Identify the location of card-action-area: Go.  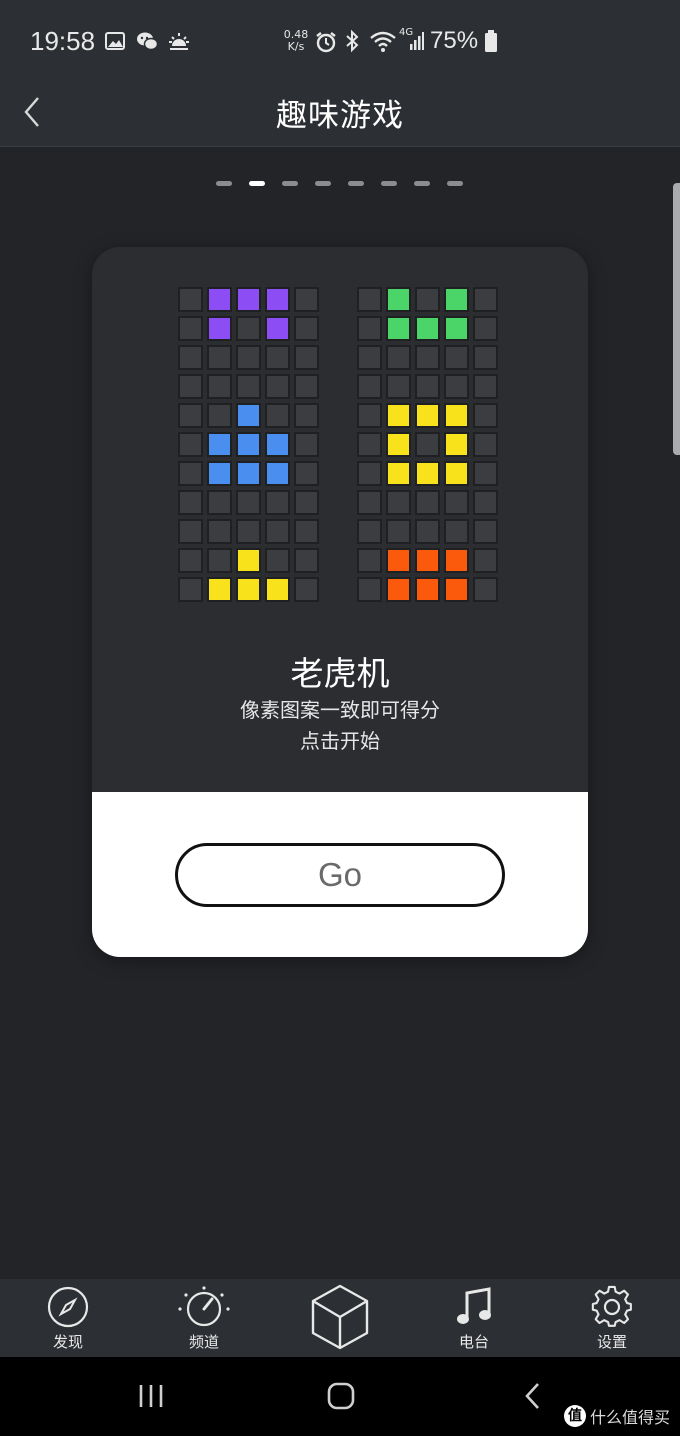
(340, 874).